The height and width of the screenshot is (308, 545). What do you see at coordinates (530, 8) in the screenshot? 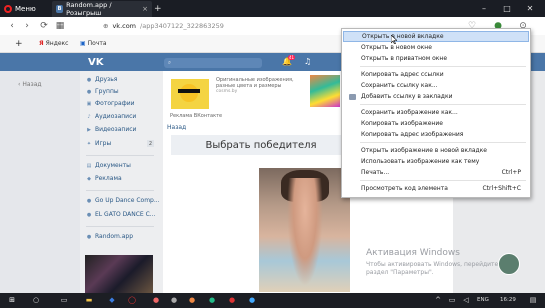
I see `close-window-icon: ✕` at bounding box center [530, 8].